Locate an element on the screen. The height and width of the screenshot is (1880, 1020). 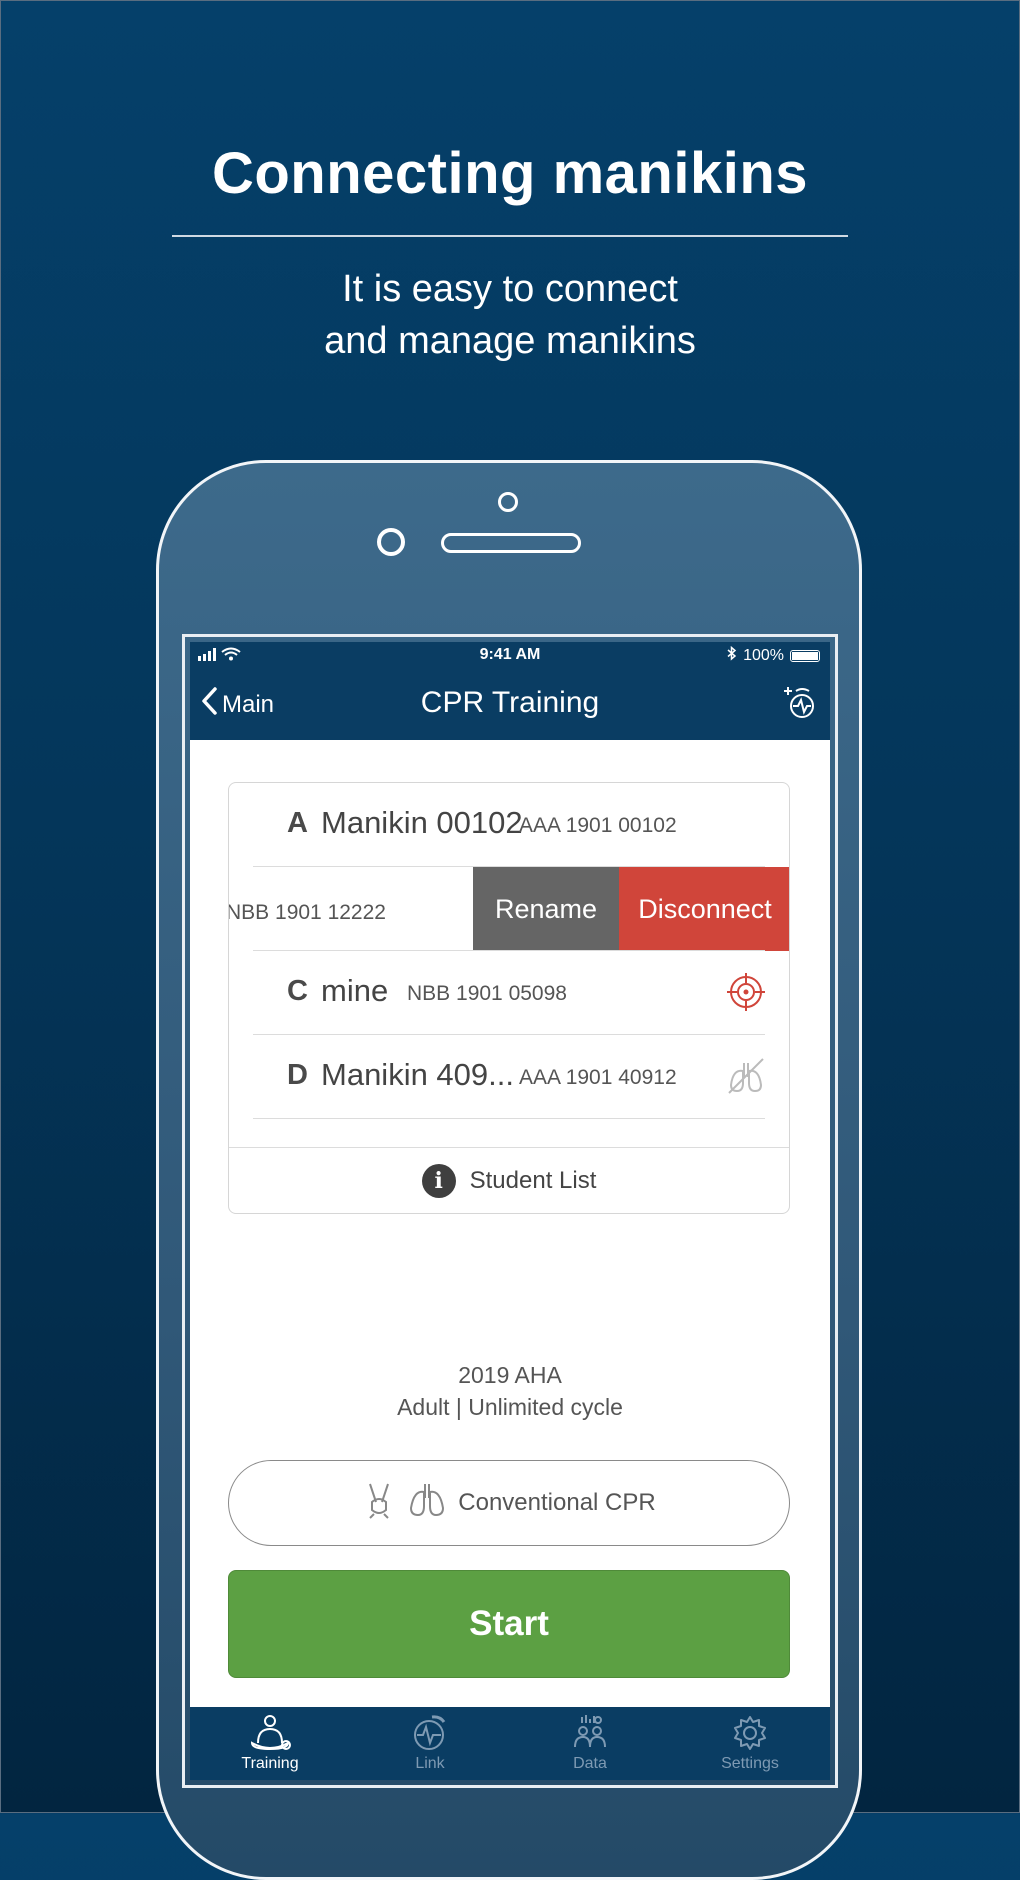
status-right: 100% is located at coordinates (773, 655).